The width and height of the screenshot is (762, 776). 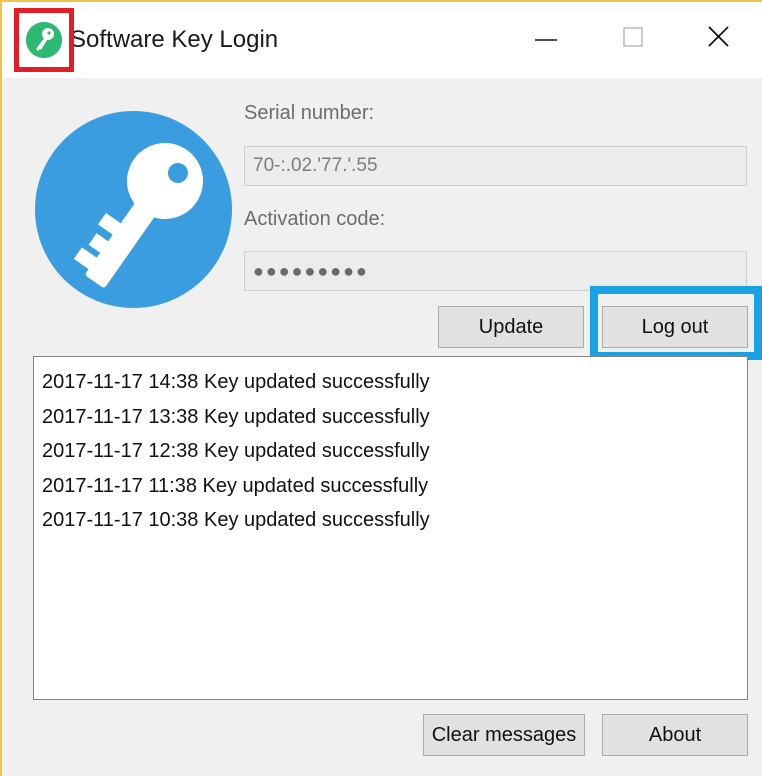 What do you see at coordinates (173, 40) in the screenshot?
I see `window-title: Software Key Login` at bounding box center [173, 40].